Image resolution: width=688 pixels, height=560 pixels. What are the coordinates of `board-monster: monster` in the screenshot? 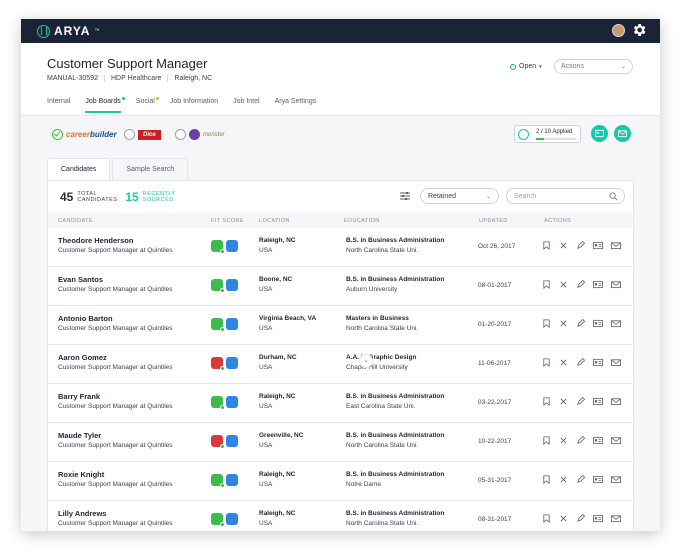 It's located at (200, 134).